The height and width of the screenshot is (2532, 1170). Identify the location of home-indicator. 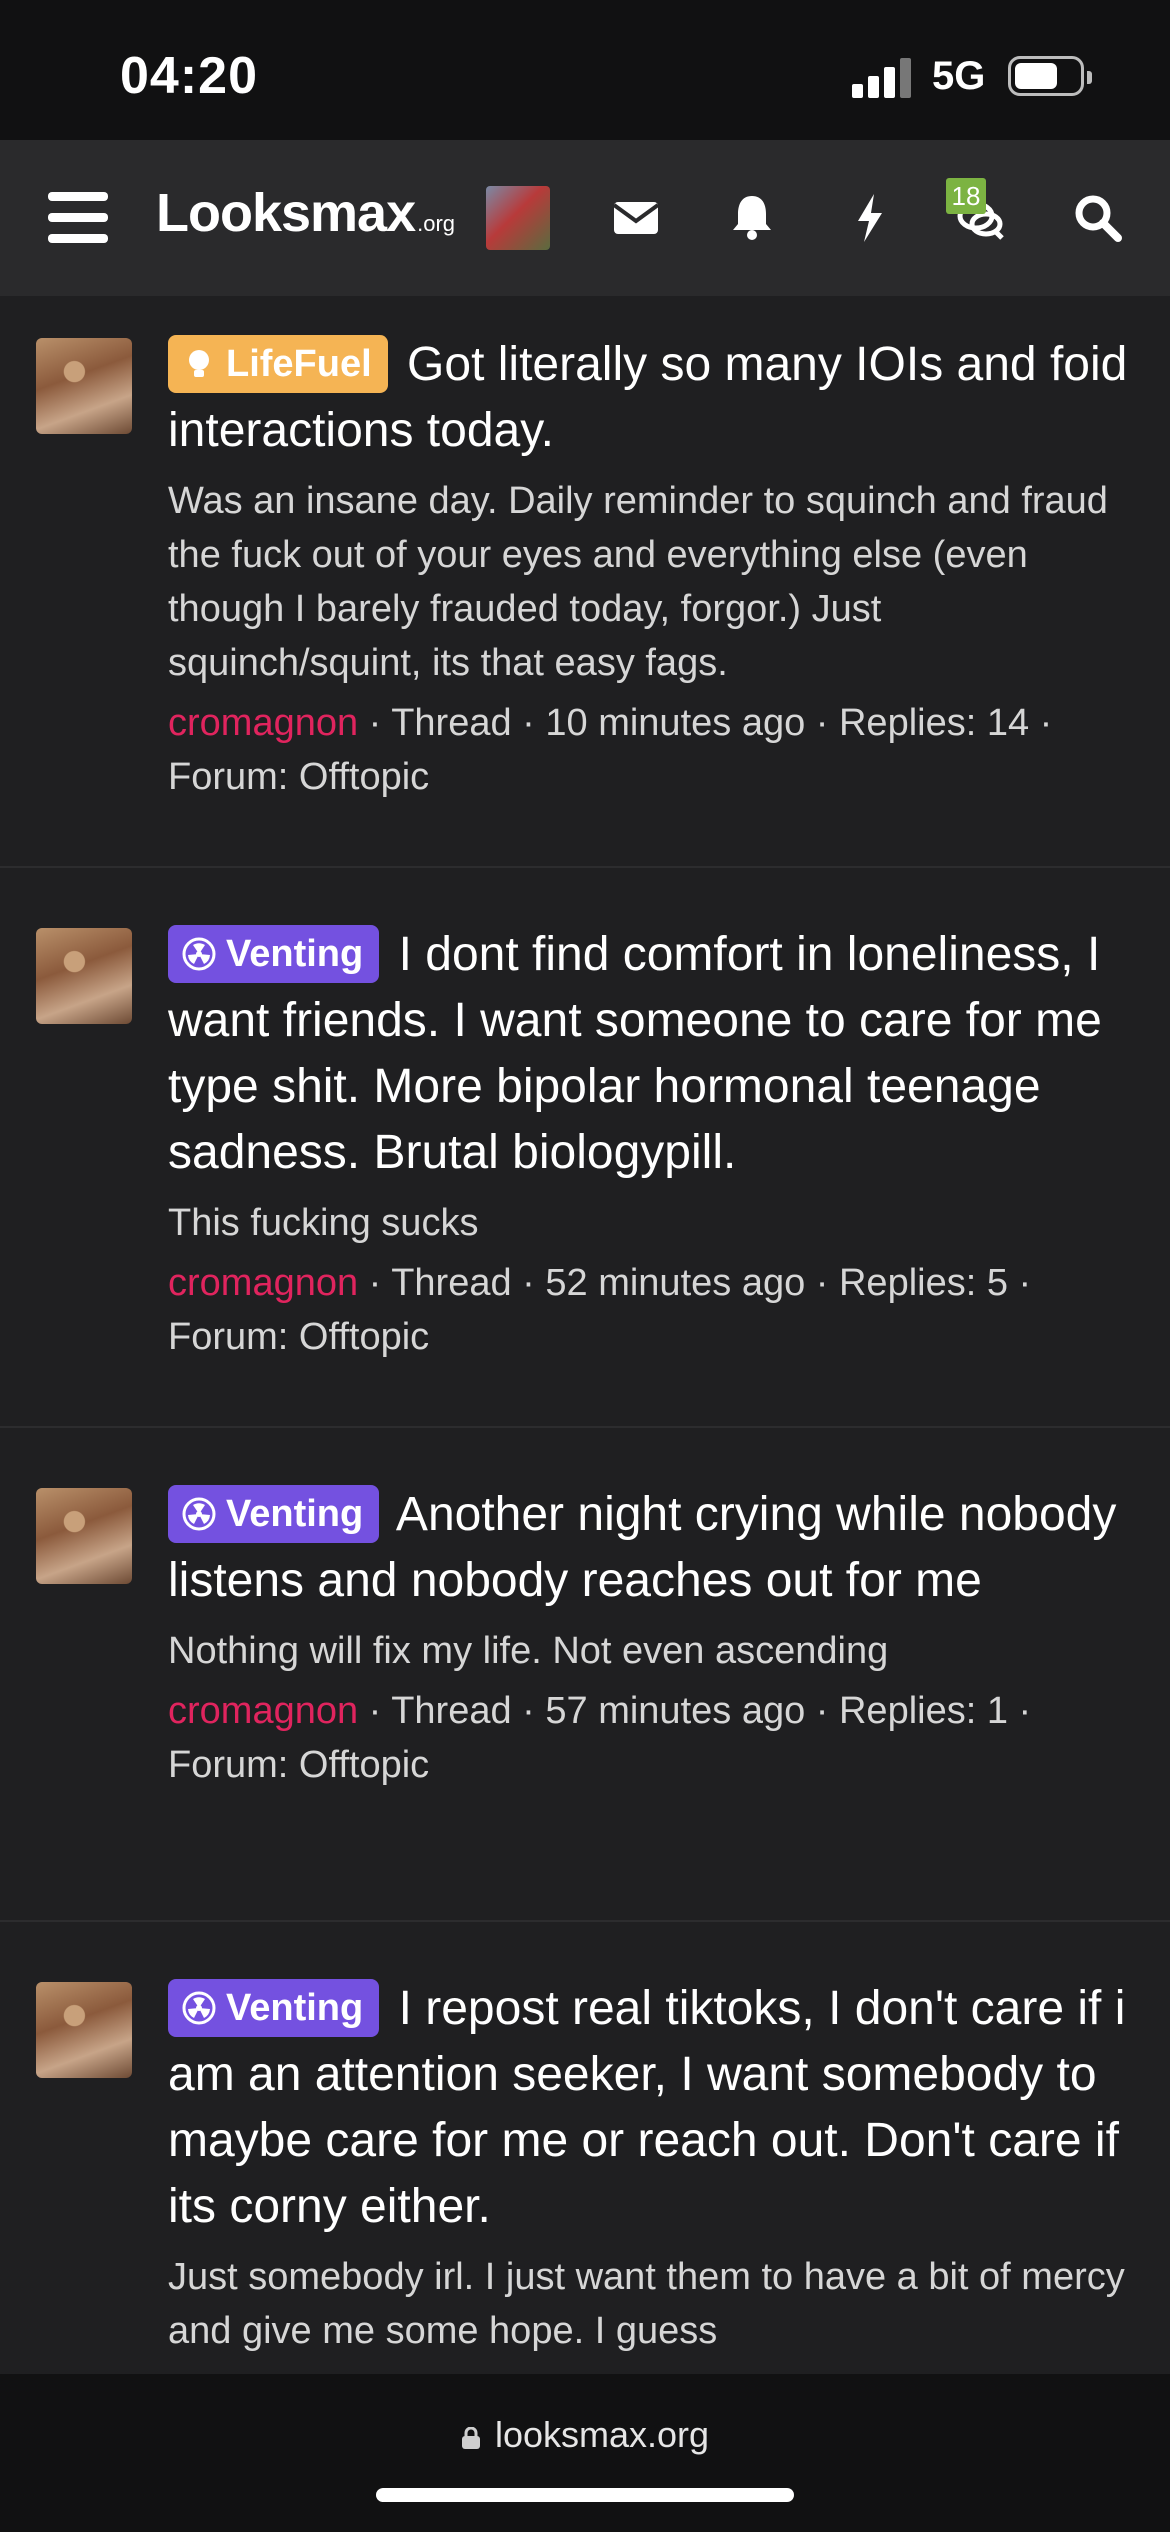
(585, 2495).